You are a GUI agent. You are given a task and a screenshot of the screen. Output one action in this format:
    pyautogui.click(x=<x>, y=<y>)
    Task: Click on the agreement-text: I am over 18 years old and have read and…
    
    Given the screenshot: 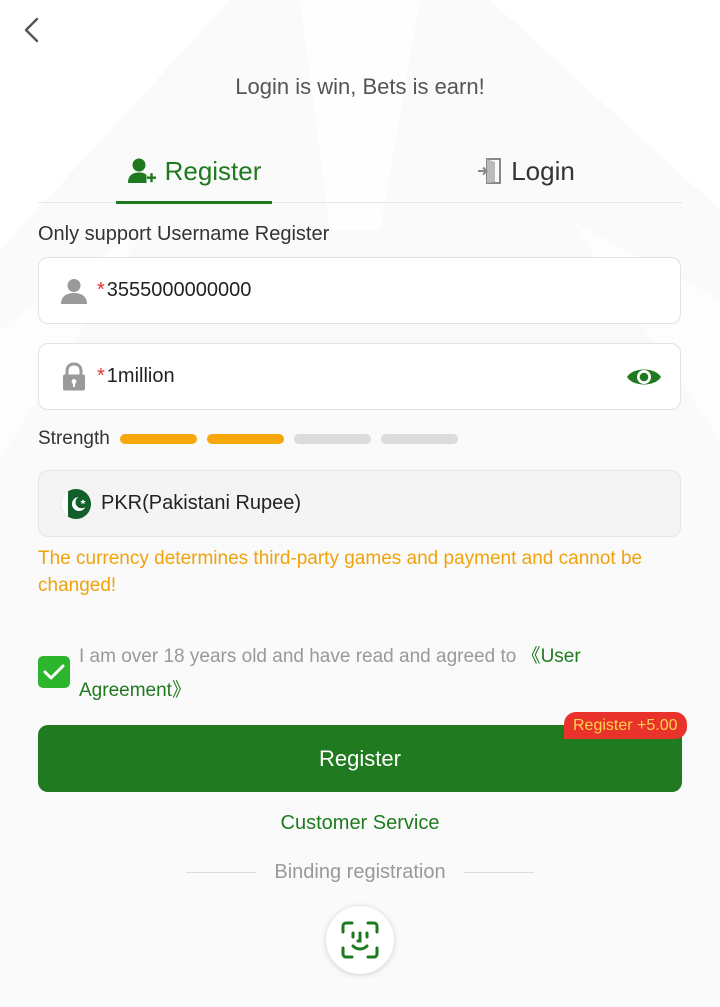 What is the action you would take?
    pyautogui.click(x=374, y=674)
    